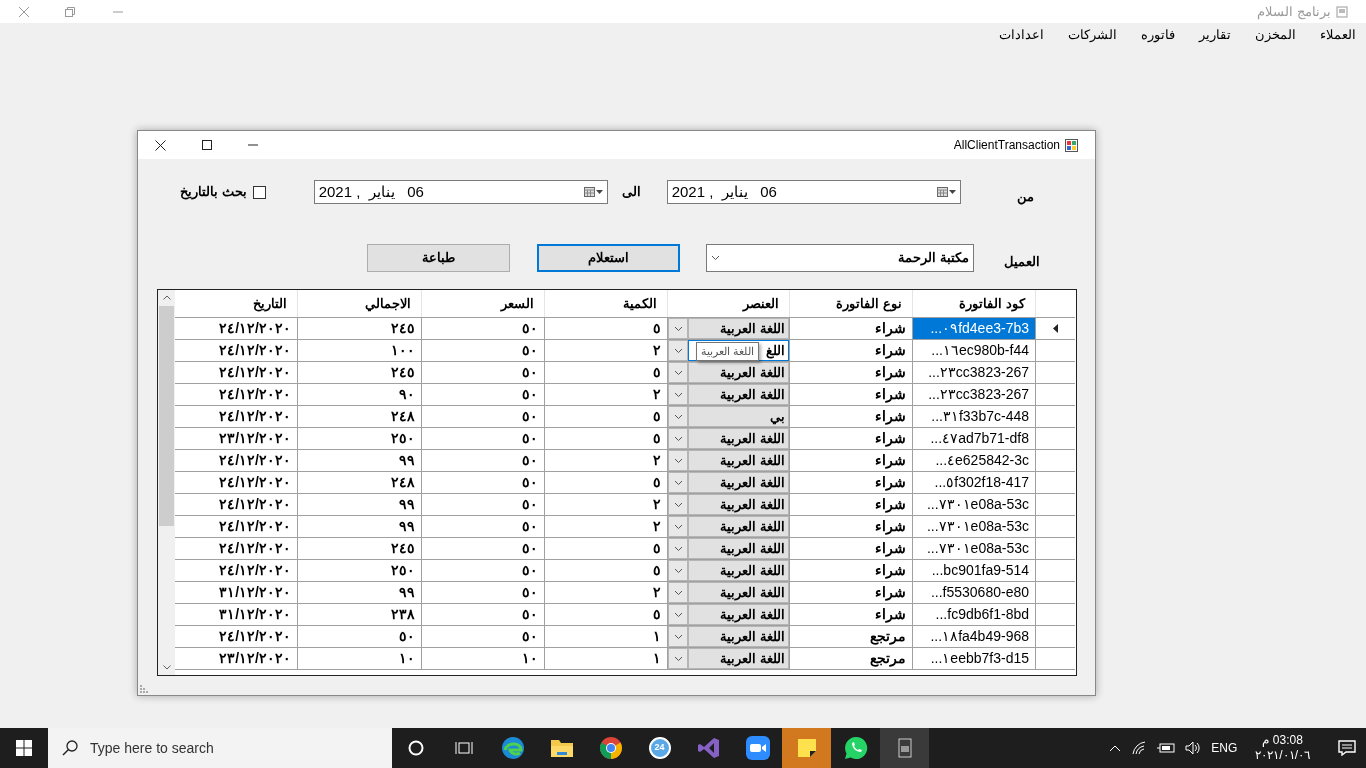 Image resolution: width=1366 pixels, height=768 pixels. Describe the element at coordinates (708, 748) in the screenshot. I see `visual-studio-icon` at that location.